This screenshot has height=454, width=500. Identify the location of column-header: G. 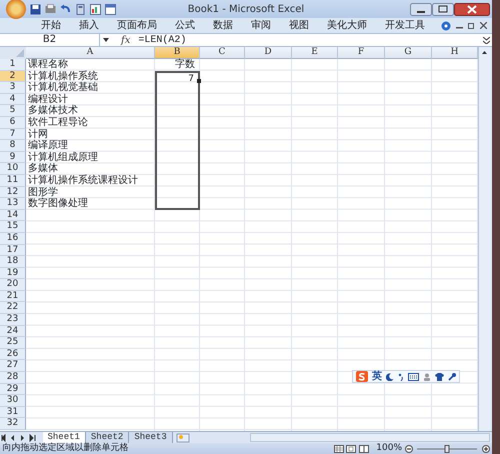
(408, 53).